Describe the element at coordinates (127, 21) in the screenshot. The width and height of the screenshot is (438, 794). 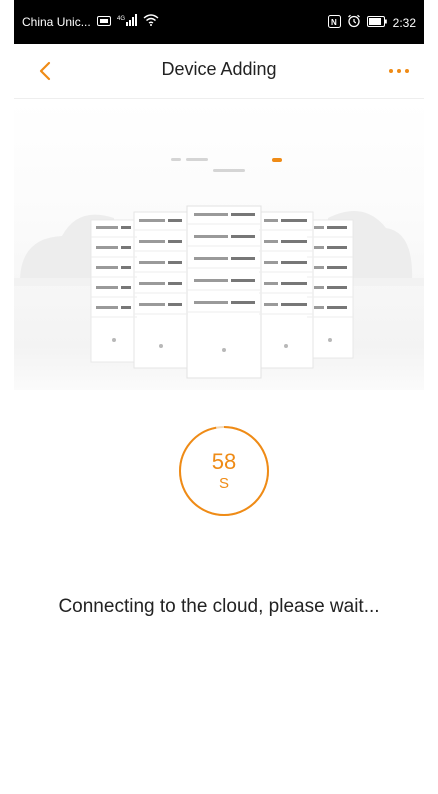
I see `signal-icon: 4G` at that location.